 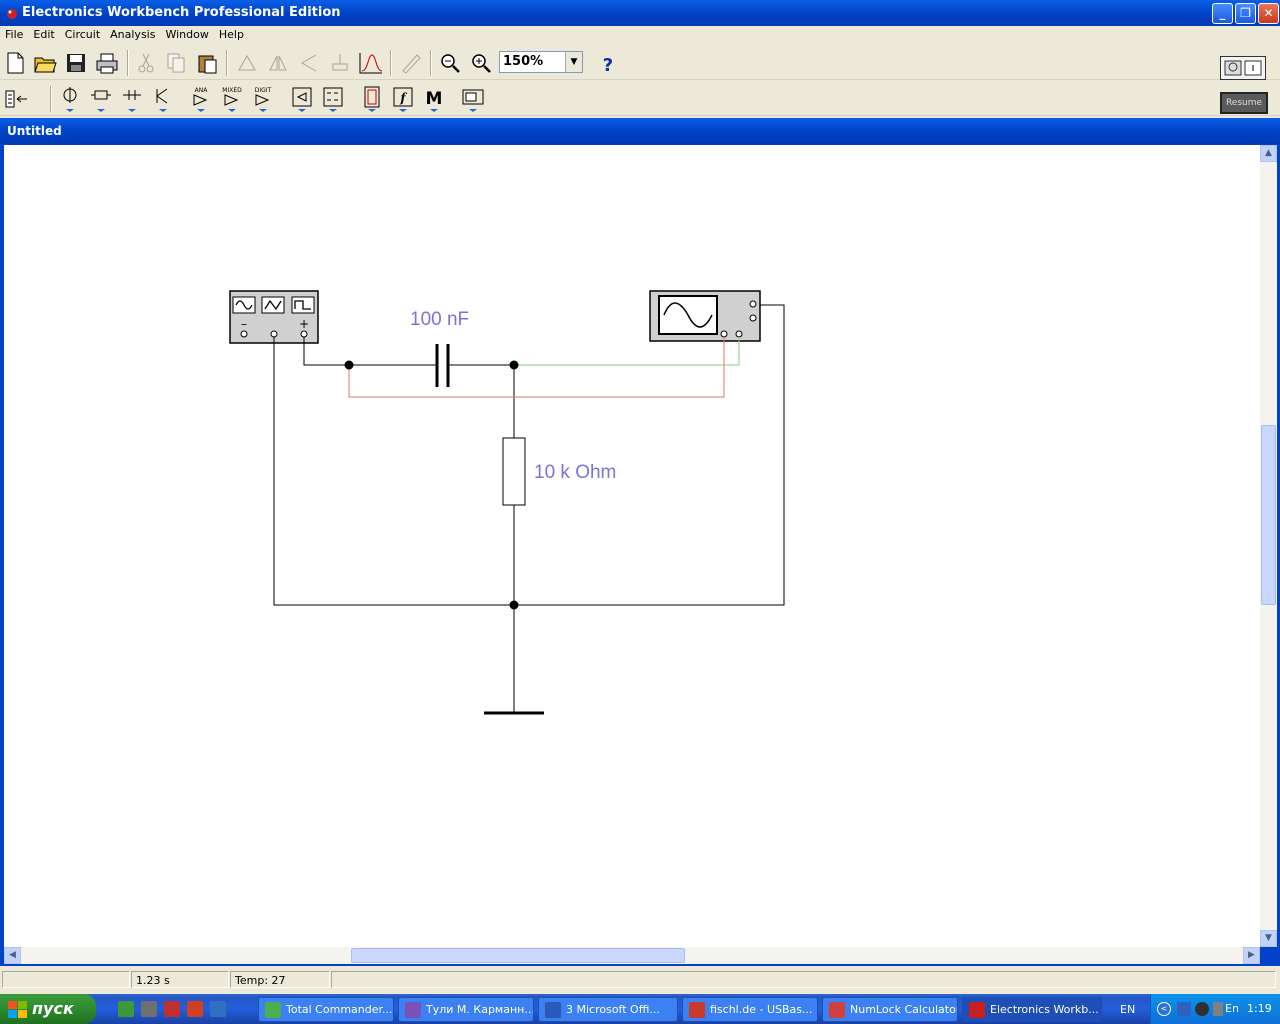 I want to click on capacitor, so click(x=443, y=365).